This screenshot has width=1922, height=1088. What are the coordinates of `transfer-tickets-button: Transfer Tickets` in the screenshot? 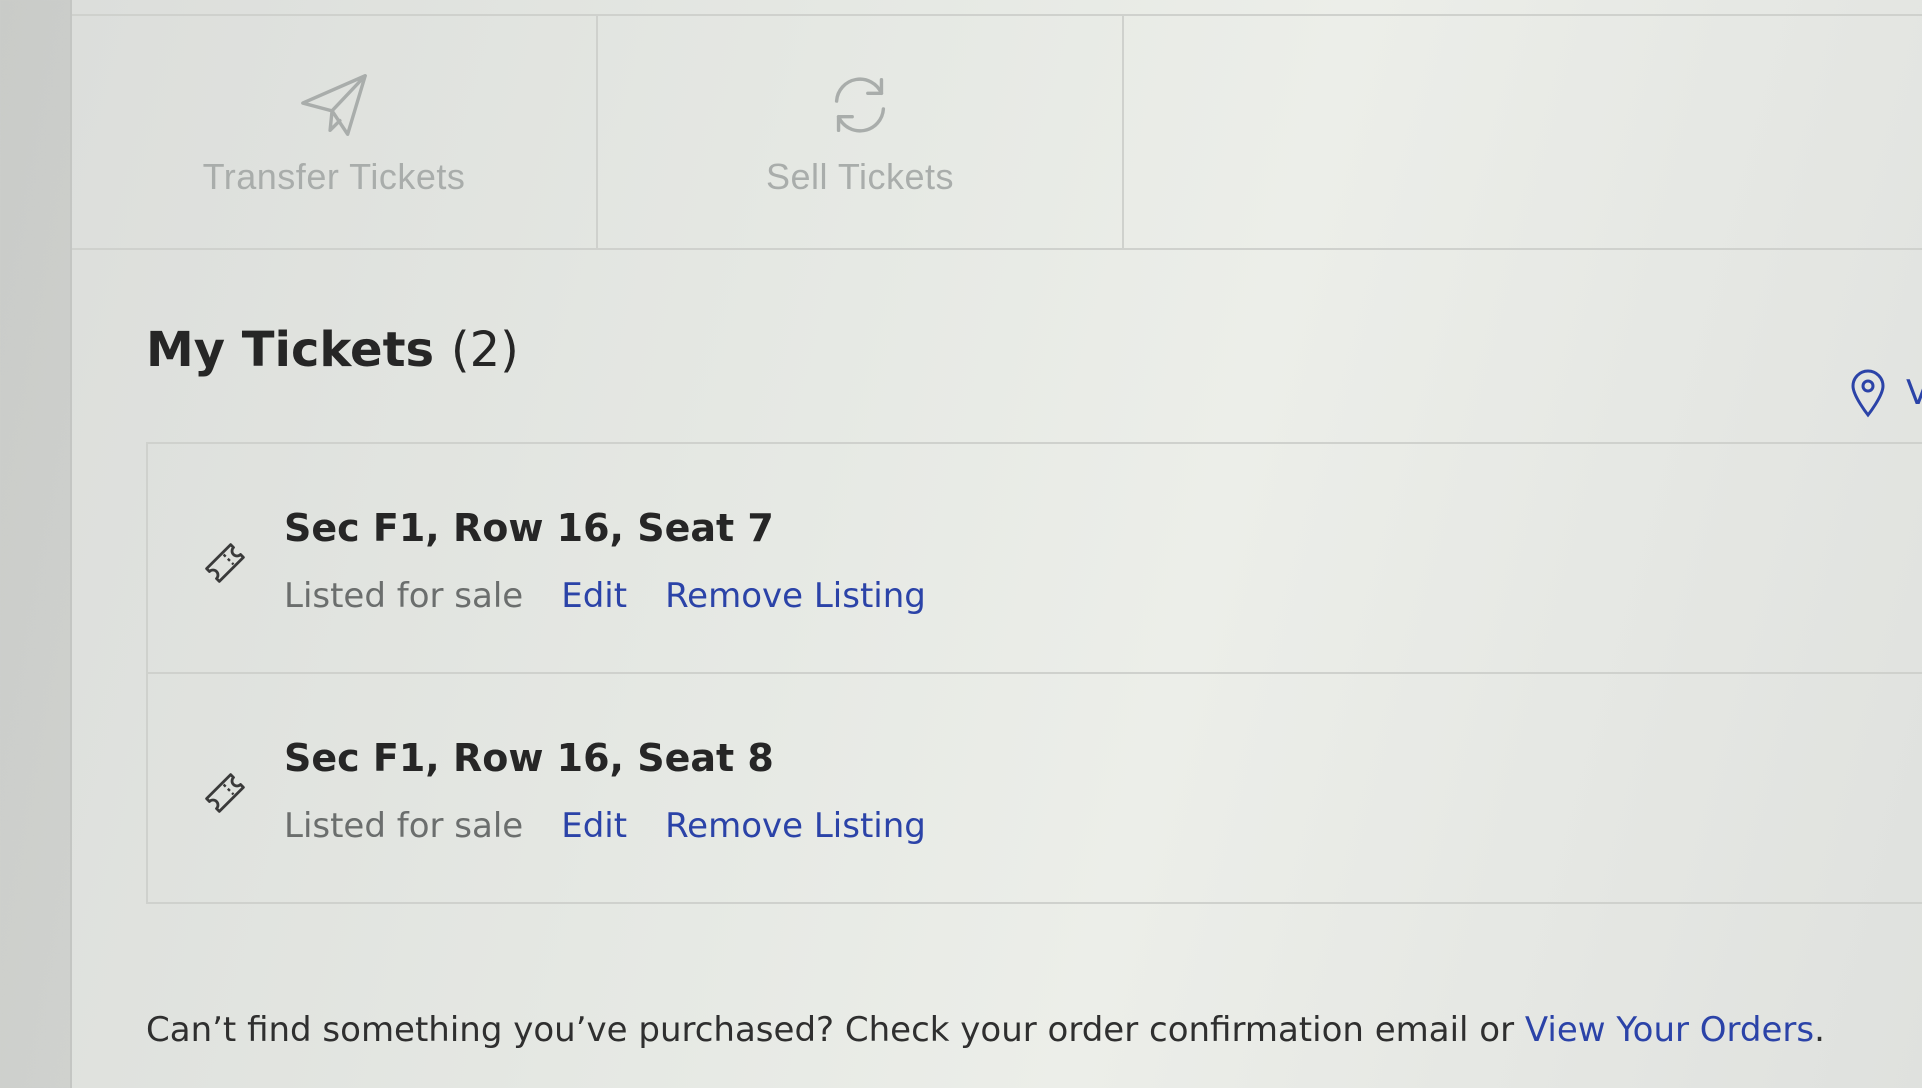 It's located at (335, 132).